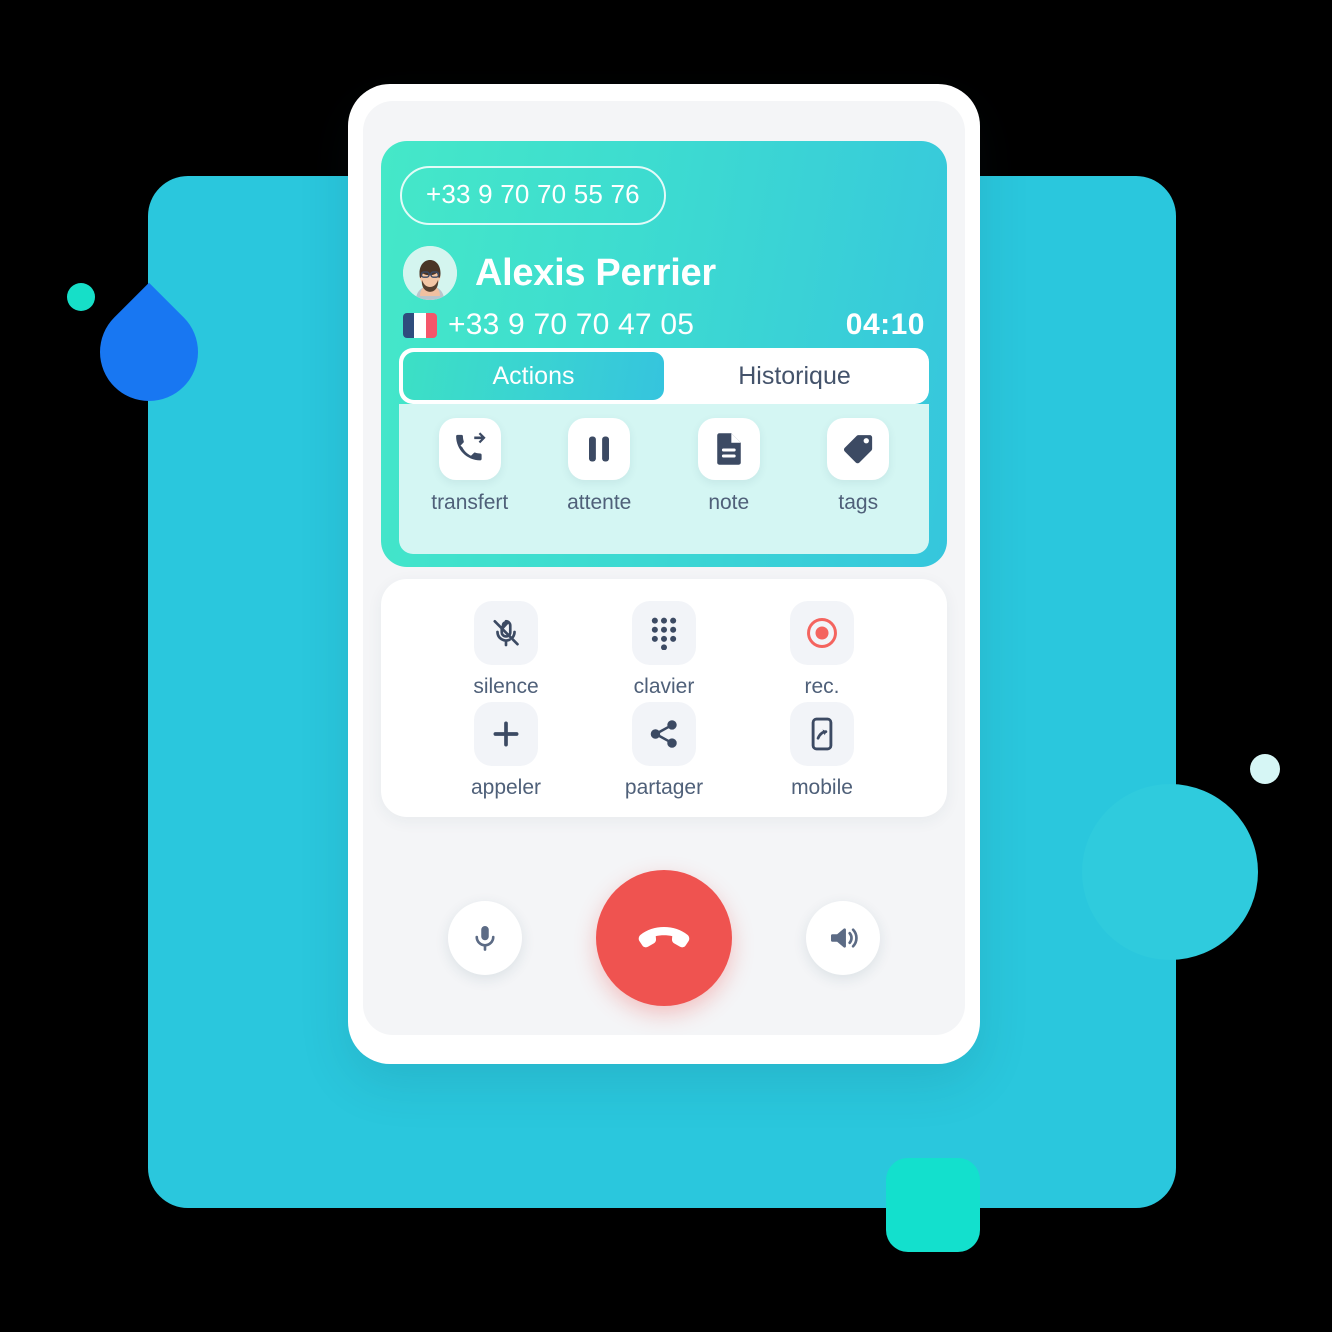  I want to click on call-timer: 04:10, so click(885, 324).